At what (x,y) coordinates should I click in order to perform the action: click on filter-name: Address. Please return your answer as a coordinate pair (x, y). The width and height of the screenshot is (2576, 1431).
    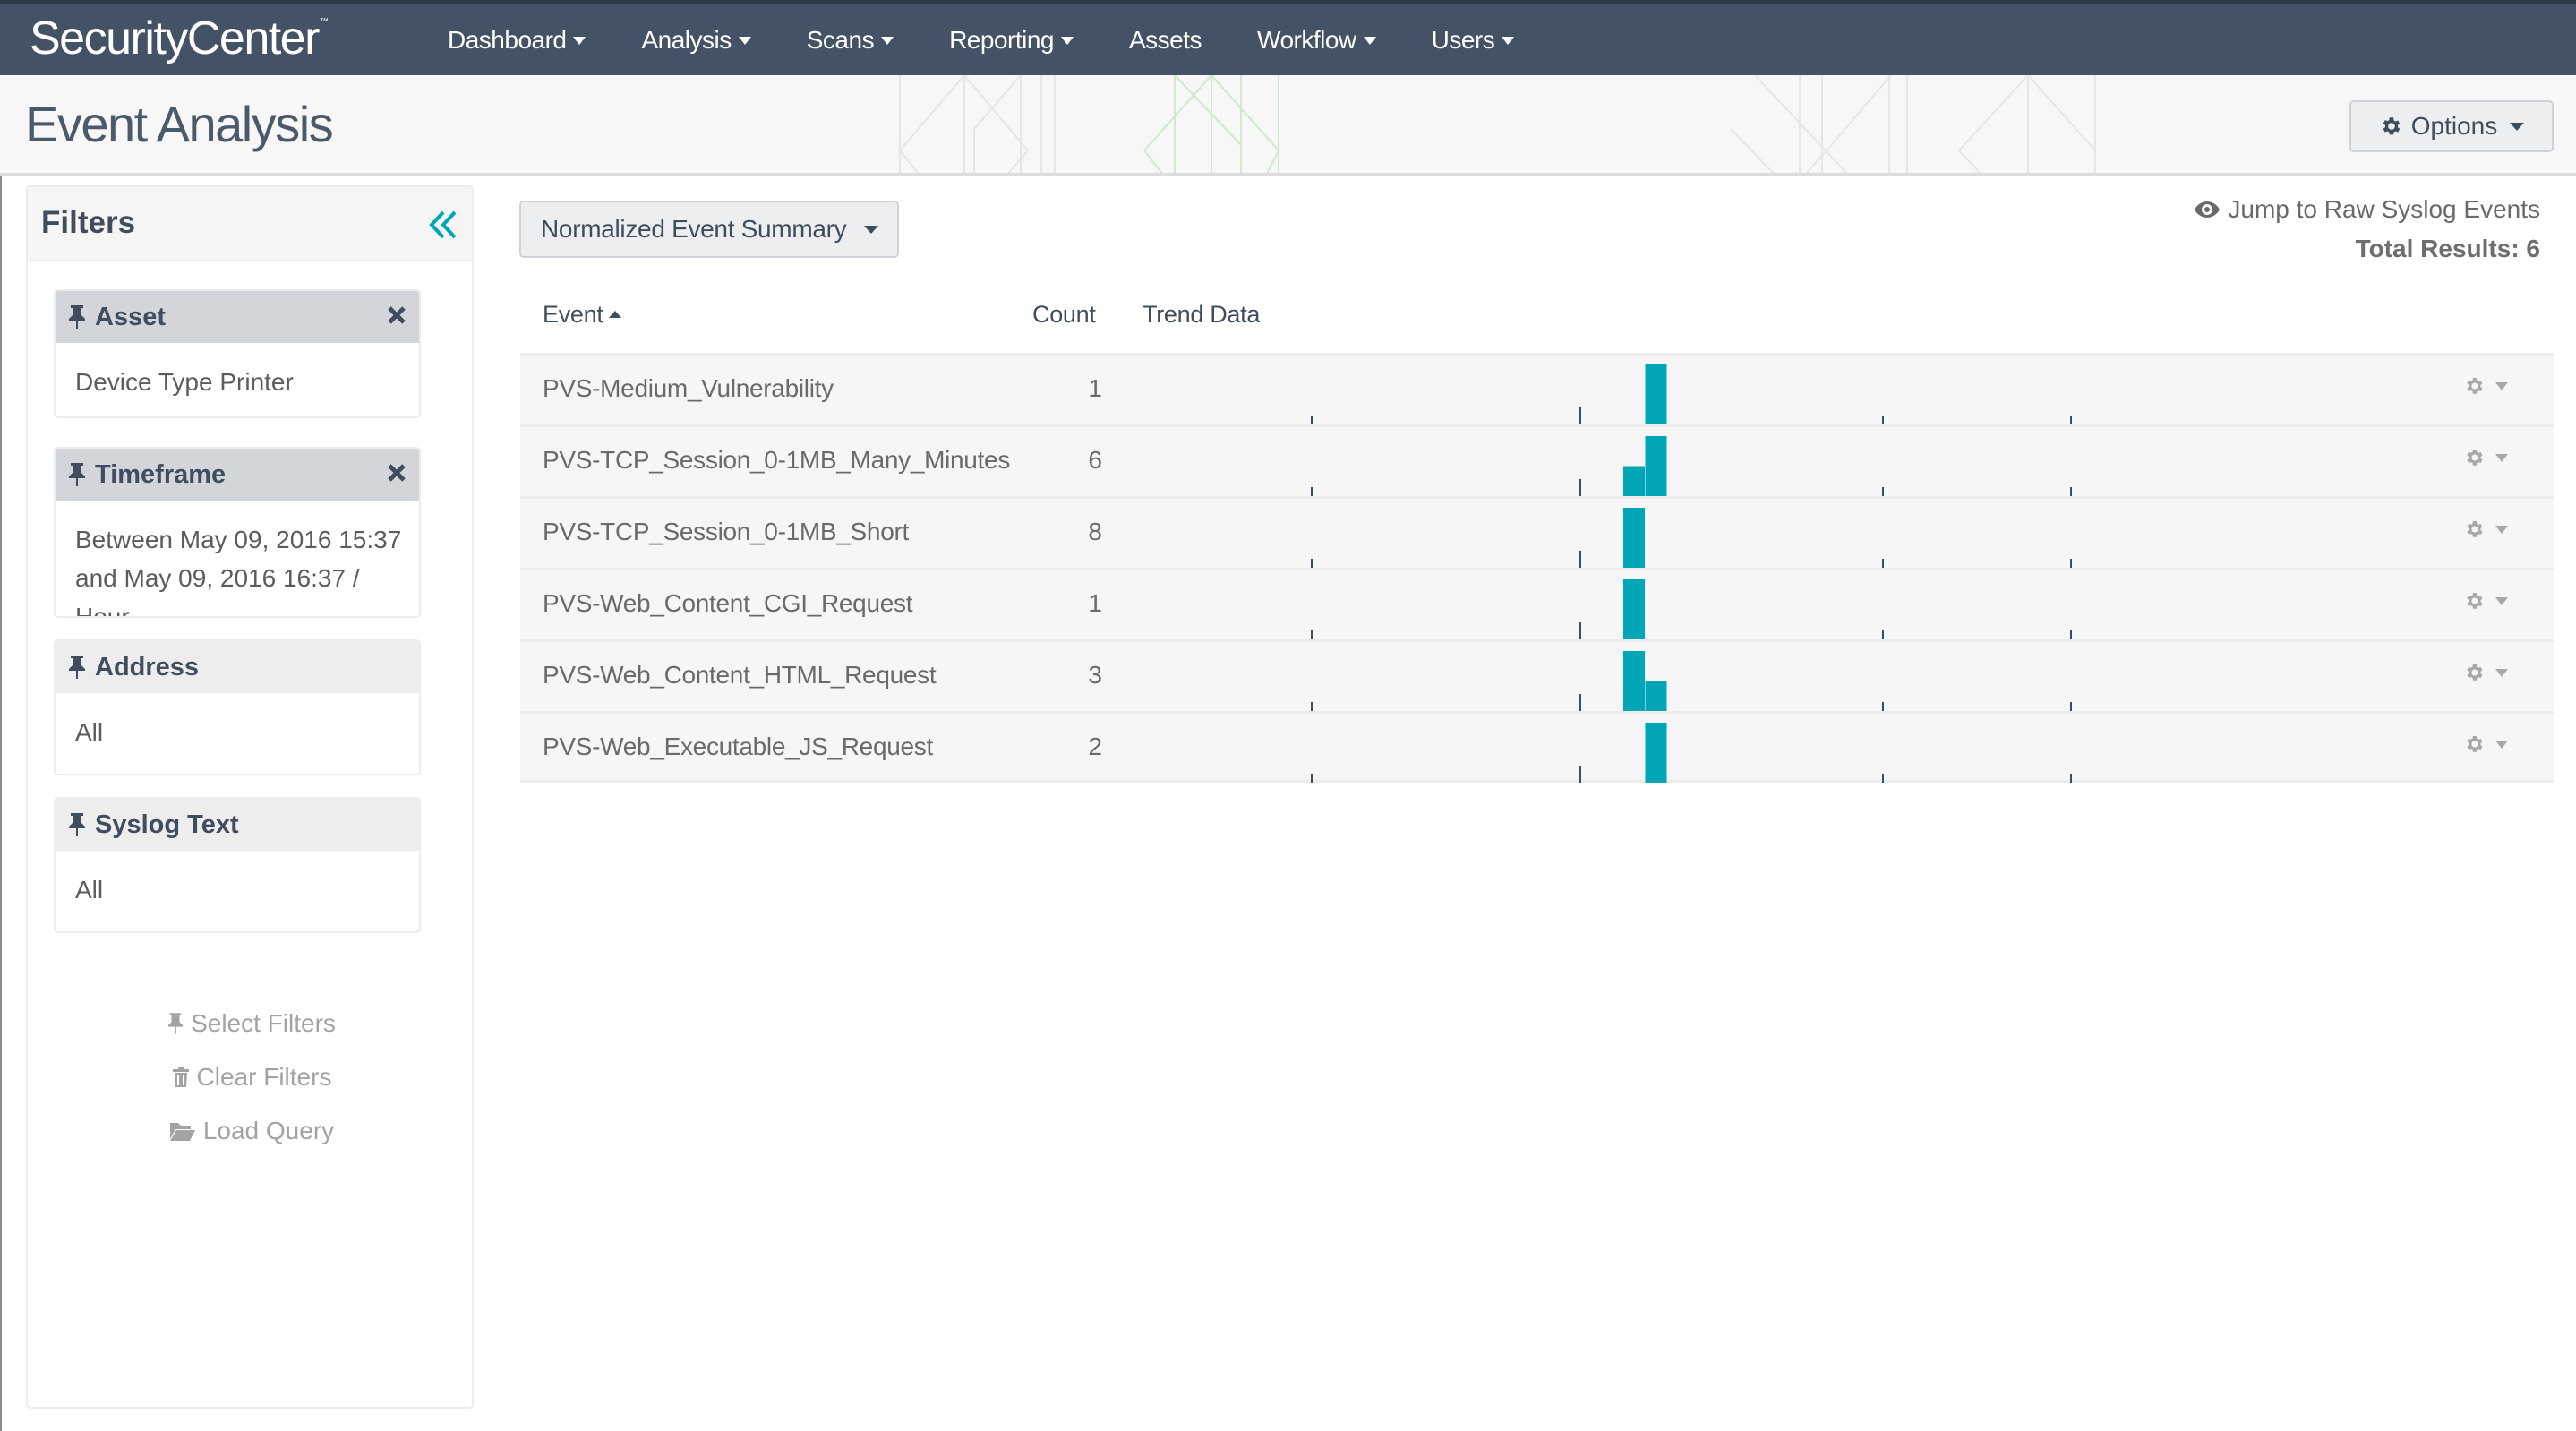
    Looking at the image, I should click on (147, 666).